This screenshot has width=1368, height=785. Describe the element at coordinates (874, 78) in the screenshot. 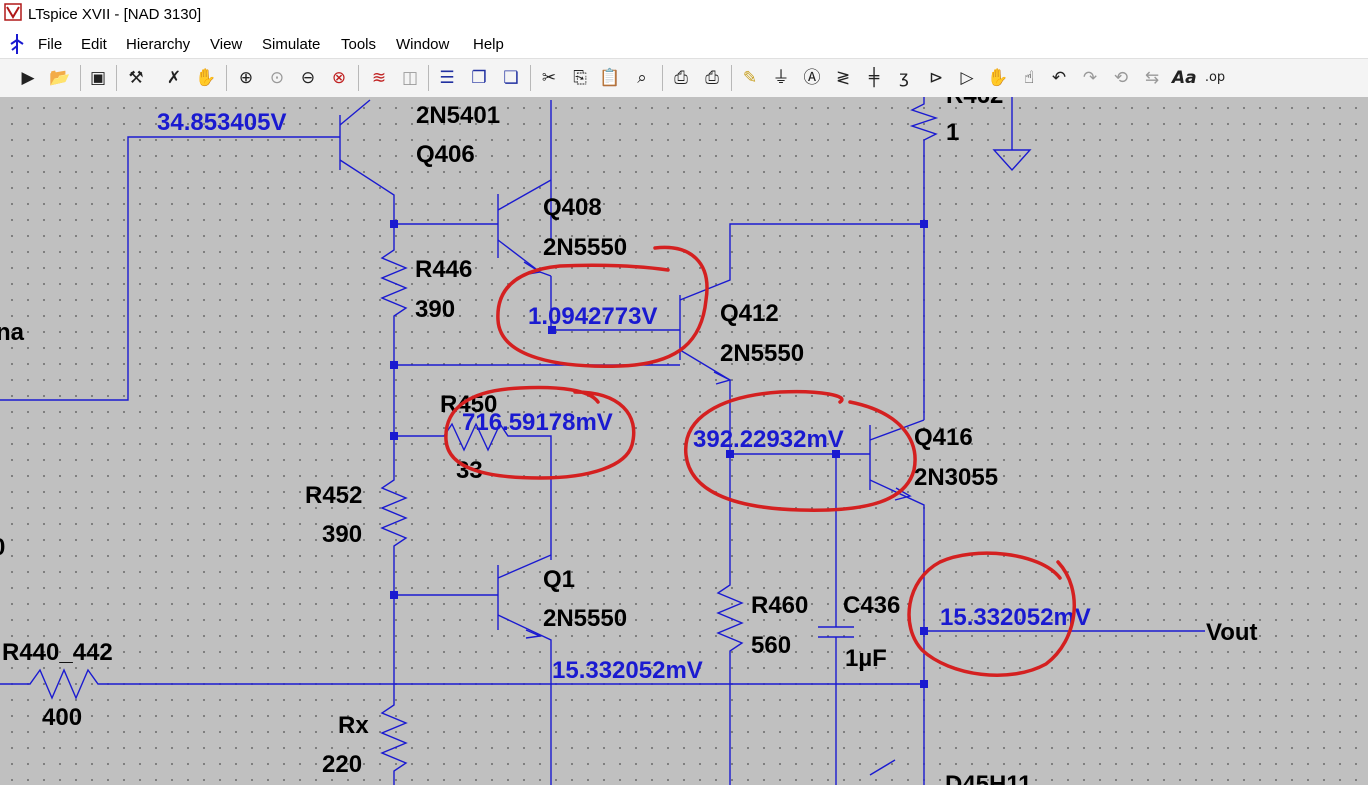

I see `capacitor-icon: ╪` at that location.